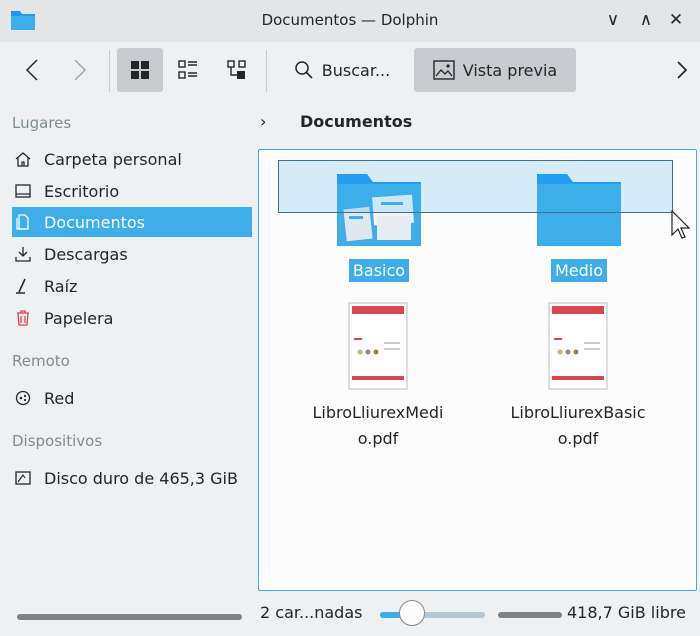 The height and width of the screenshot is (636, 700). Describe the element at coordinates (79, 318) in the screenshot. I see `sidebar-item-label: Papelera` at that location.